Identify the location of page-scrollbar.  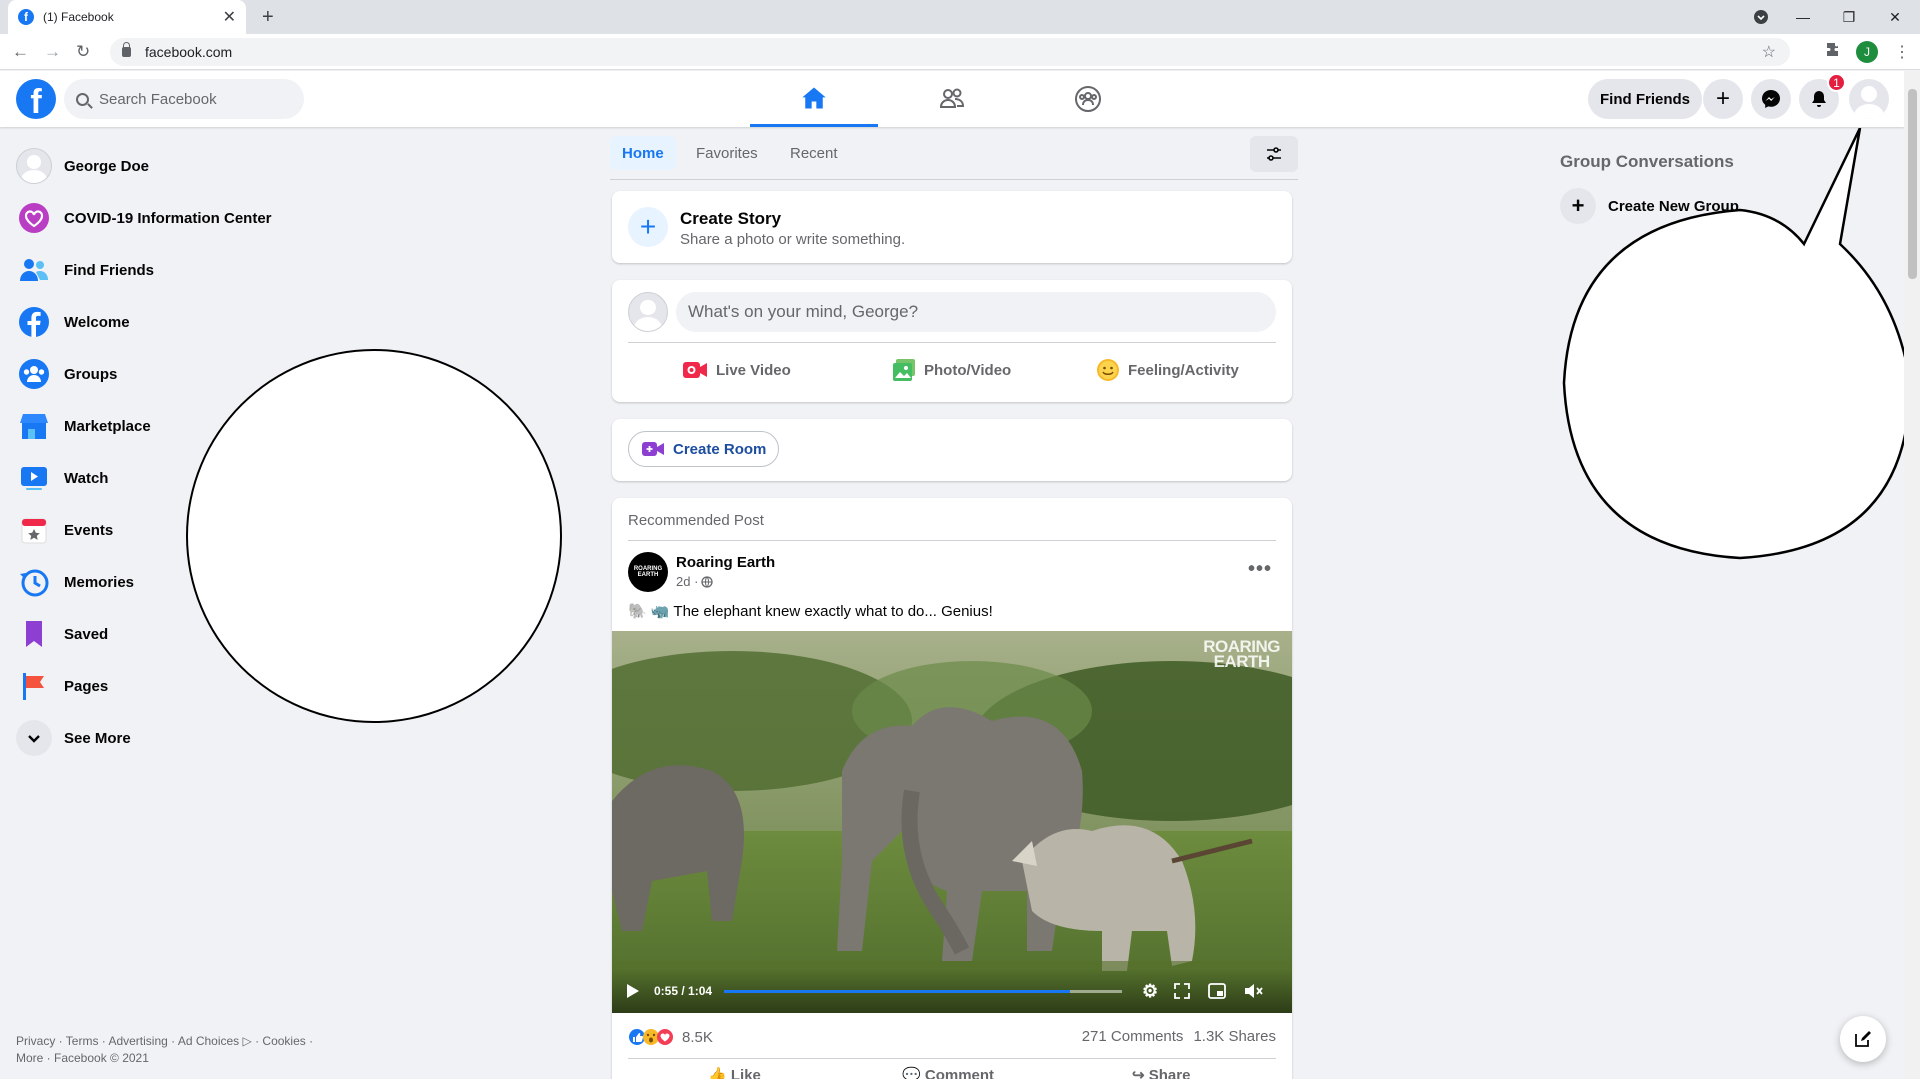
(1912, 575).